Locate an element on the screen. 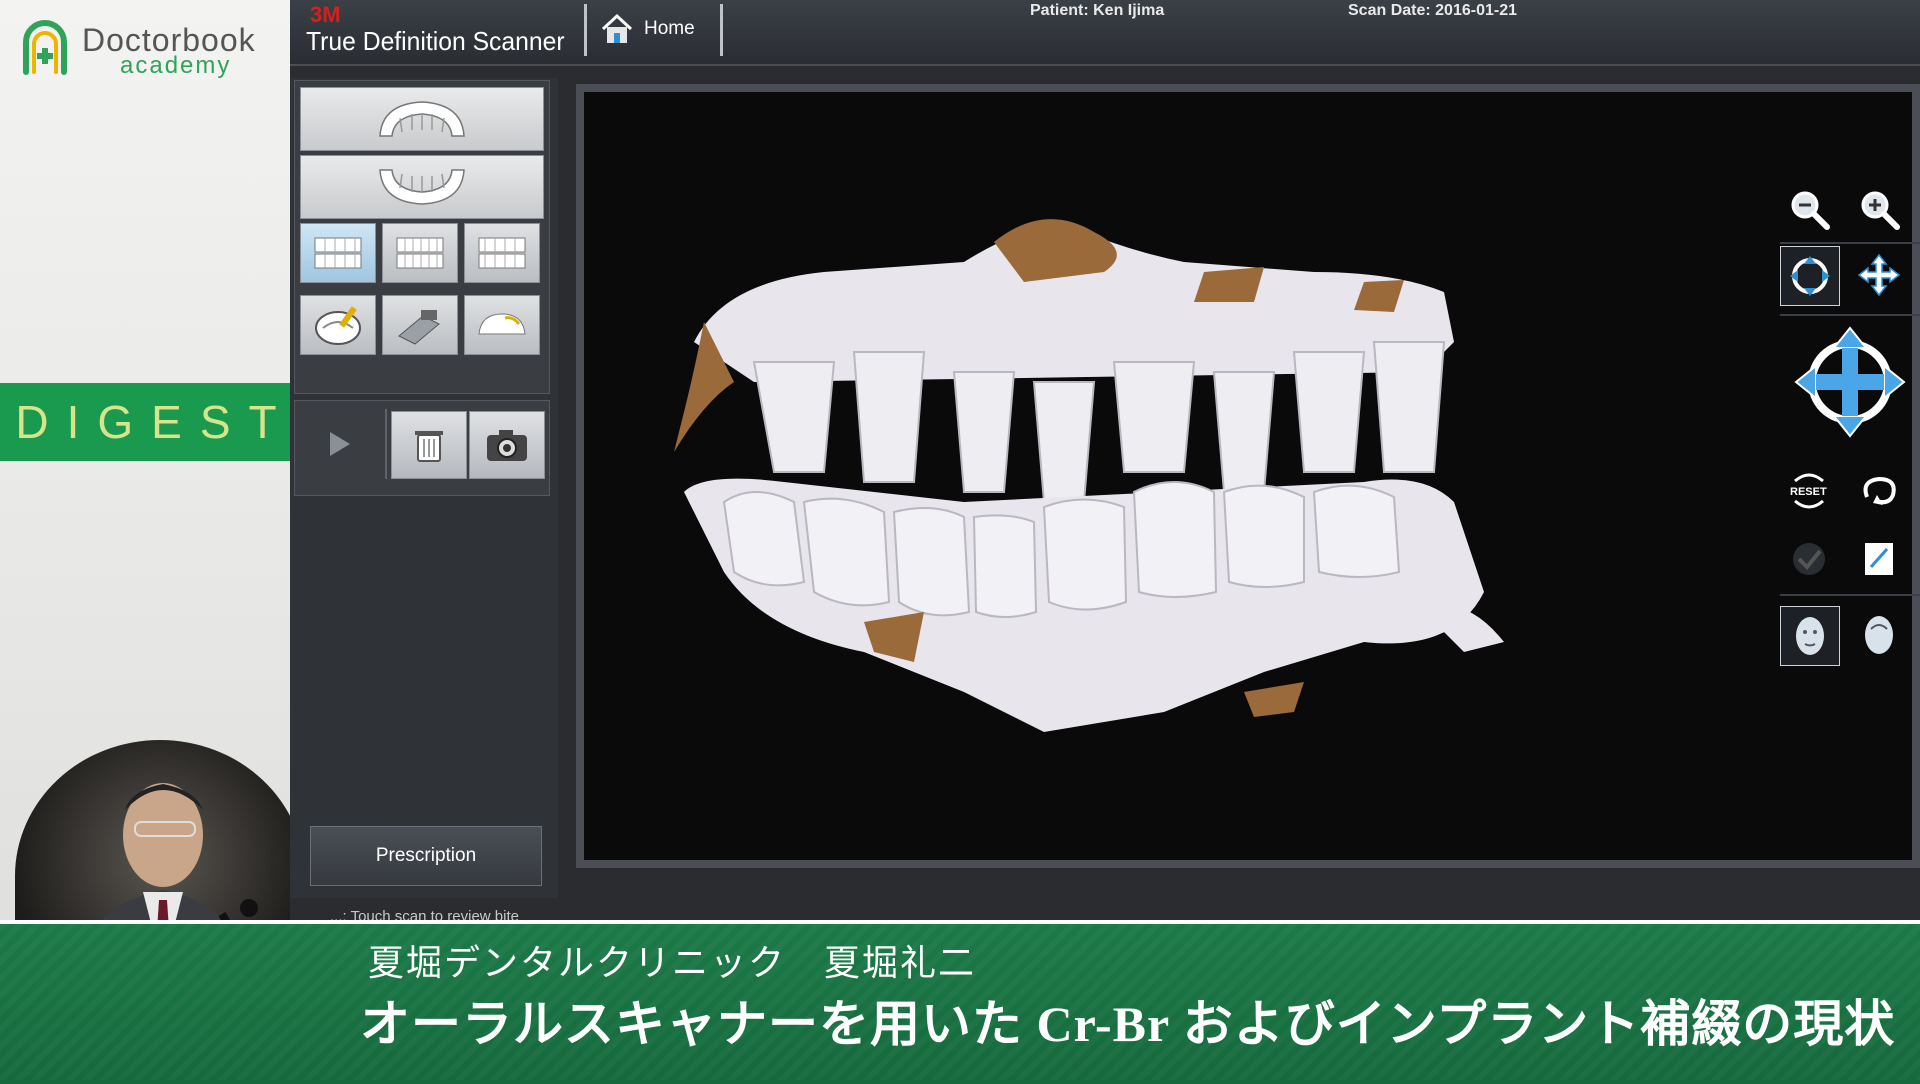 The width and height of the screenshot is (1920, 1084). navigation-arrows-icon is located at coordinates (1850, 382).